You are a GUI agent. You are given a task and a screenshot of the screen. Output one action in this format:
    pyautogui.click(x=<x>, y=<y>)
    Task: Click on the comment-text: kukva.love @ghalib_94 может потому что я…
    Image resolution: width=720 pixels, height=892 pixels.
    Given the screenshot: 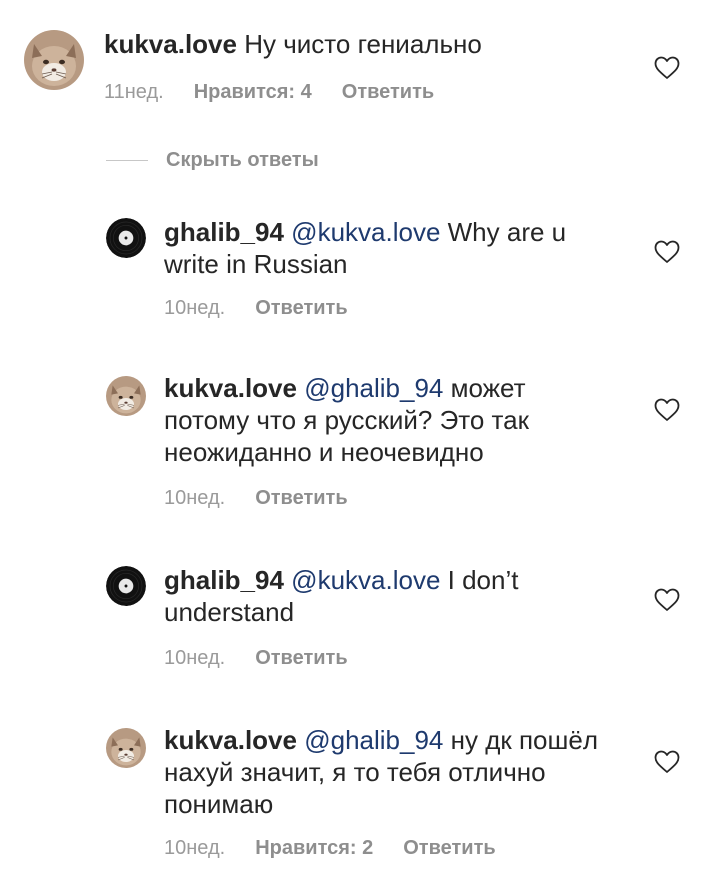 What is the action you would take?
    pyautogui.click(x=384, y=420)
    